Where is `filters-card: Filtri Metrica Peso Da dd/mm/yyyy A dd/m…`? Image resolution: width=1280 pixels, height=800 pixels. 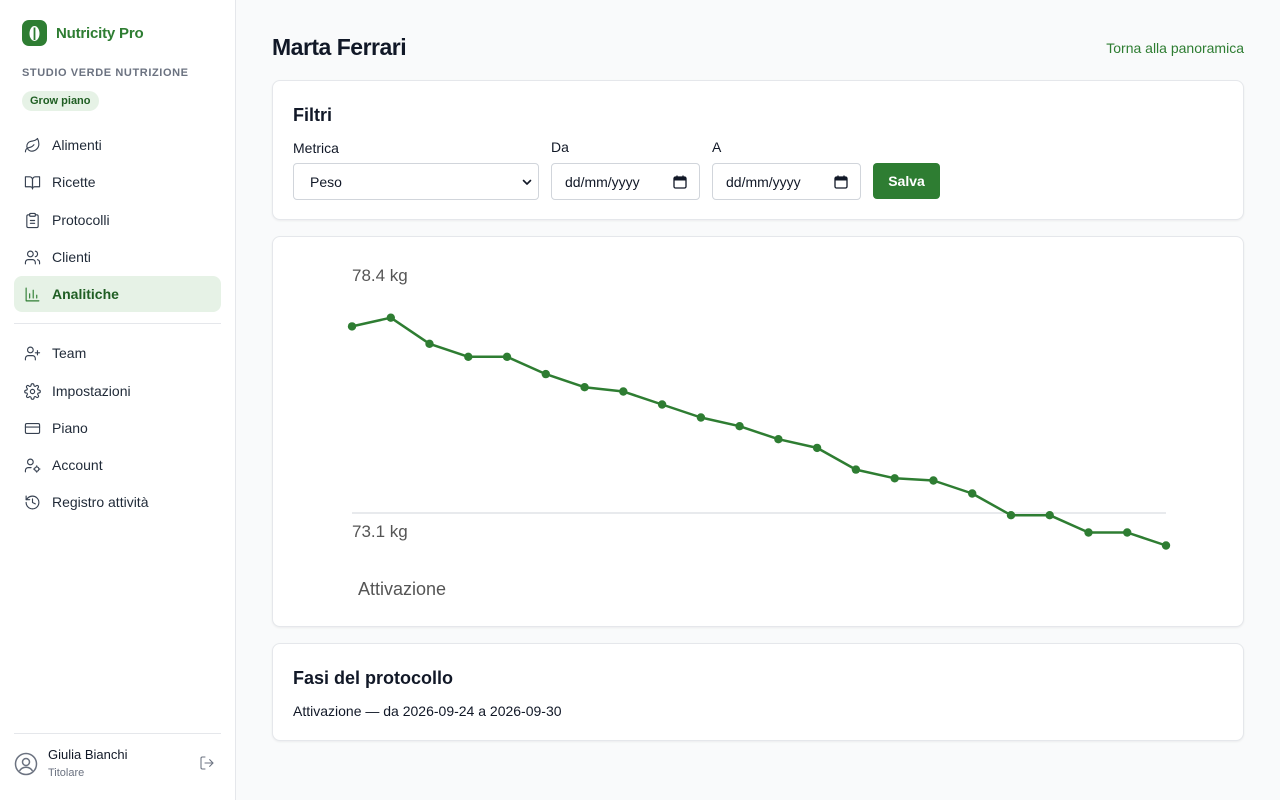
filters-card: Filtri Metrica Peso Da dd/mm/yyyy A dd/m… is located at coordinates (758, 150).